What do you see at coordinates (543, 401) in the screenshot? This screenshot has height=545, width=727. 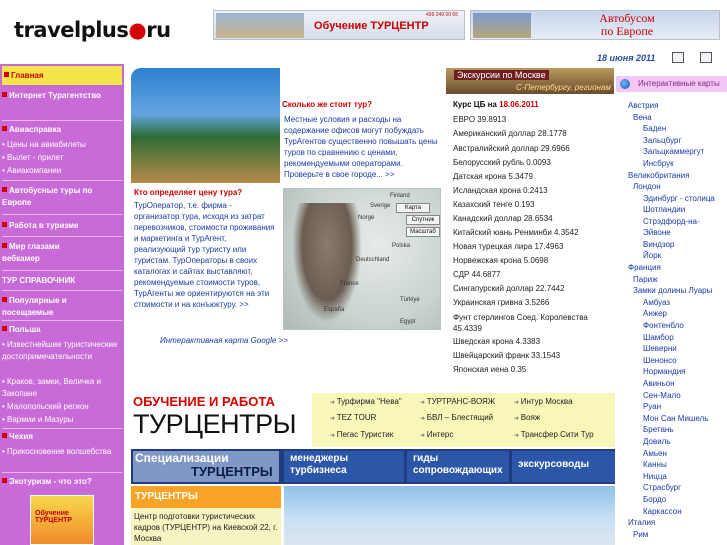 I see `agency-link: Интур Москва` at bounding box center [543, 401].